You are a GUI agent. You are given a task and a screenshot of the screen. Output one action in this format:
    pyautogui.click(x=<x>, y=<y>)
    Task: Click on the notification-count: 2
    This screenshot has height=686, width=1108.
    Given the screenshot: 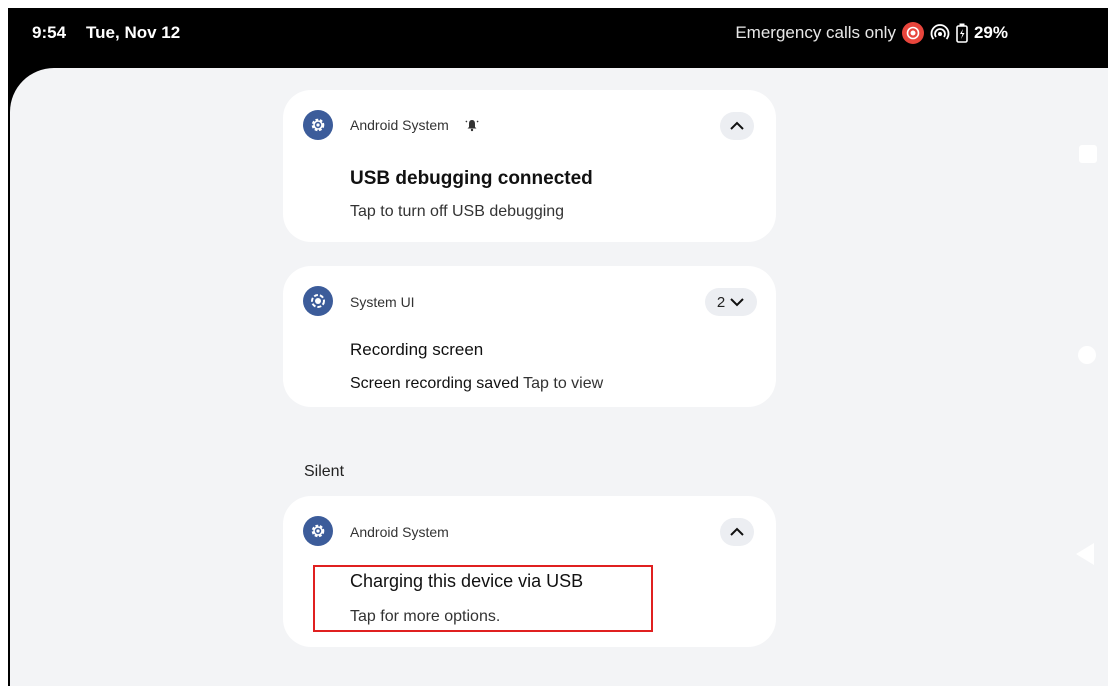 What is the action you would take?
    pyautogui.click(x=721, y=302)
    